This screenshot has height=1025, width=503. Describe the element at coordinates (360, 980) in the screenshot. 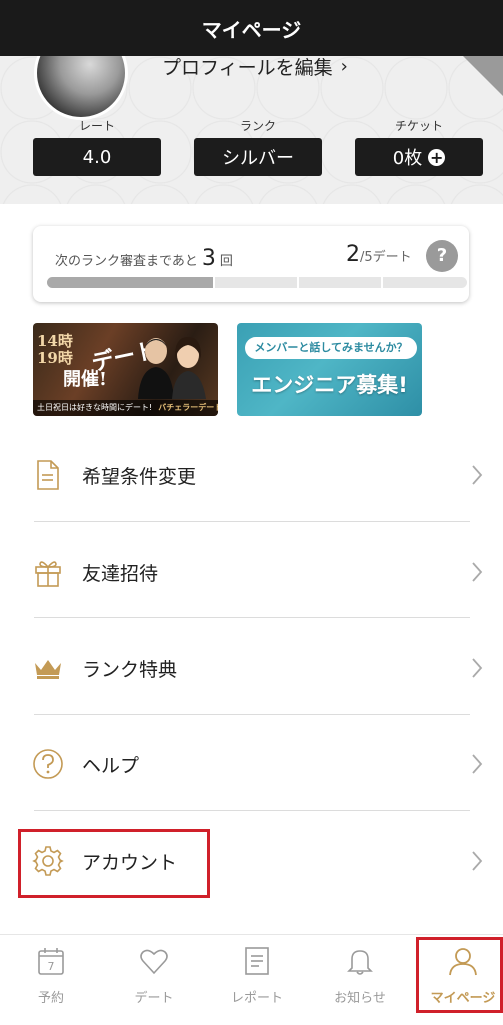

I see `nav-notifications: お知らせ` at that location.